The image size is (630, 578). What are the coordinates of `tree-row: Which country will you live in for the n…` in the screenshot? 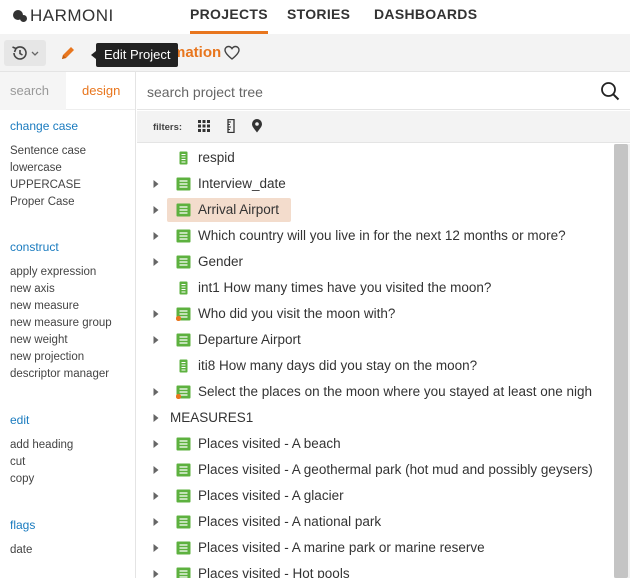 It's located at (375, 236).